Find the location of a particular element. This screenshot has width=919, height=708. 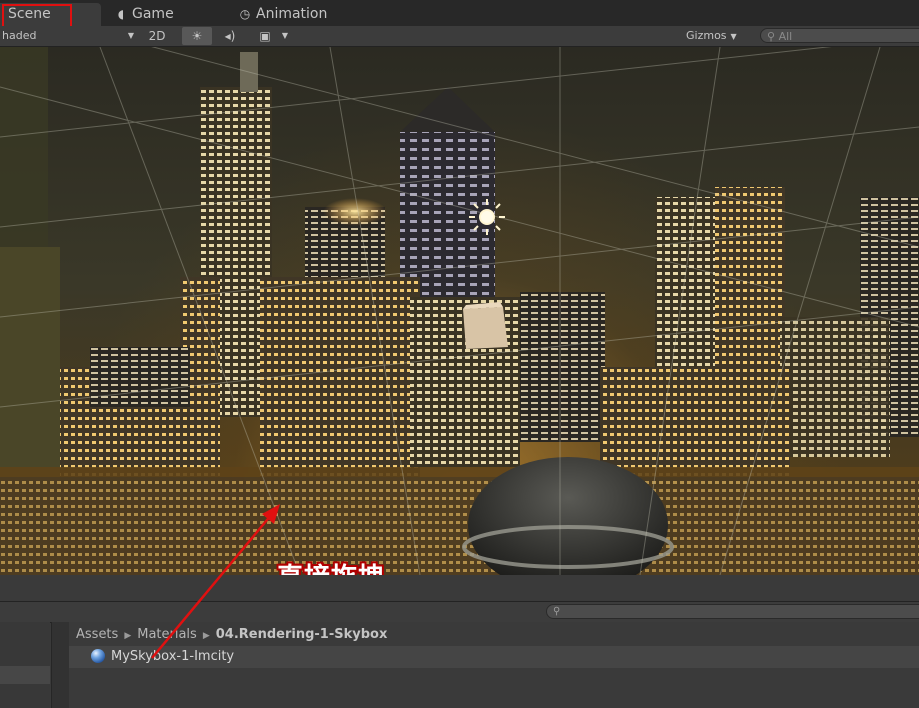

breadcrumb-current-folder: 04.Rendering-1-Skybox is located at coordinates (302, 634).